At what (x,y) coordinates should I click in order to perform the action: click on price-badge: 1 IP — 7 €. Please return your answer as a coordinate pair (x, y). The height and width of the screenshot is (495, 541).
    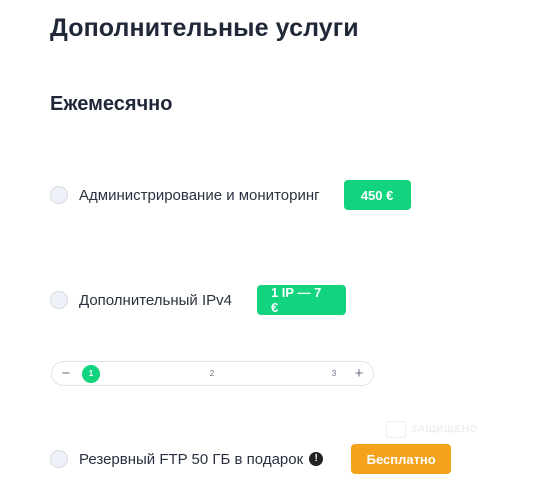
    Looking at the image, I should click on (301, 300).